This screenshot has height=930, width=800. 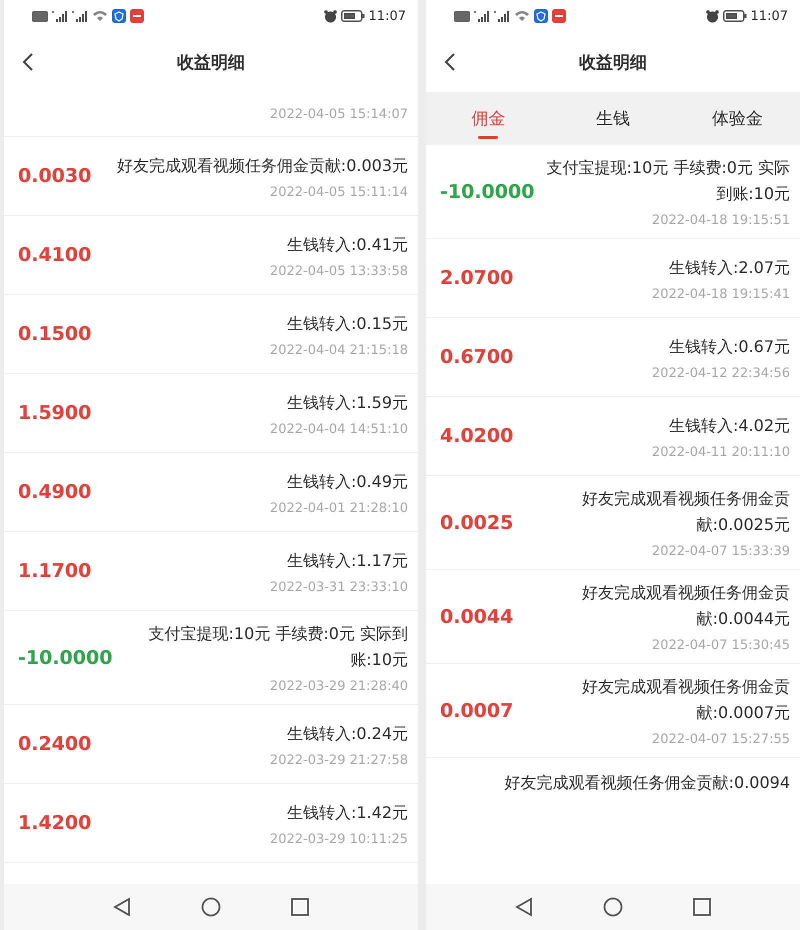 I want to click on record-amount: 0.4900, so click(x=55, y=492).